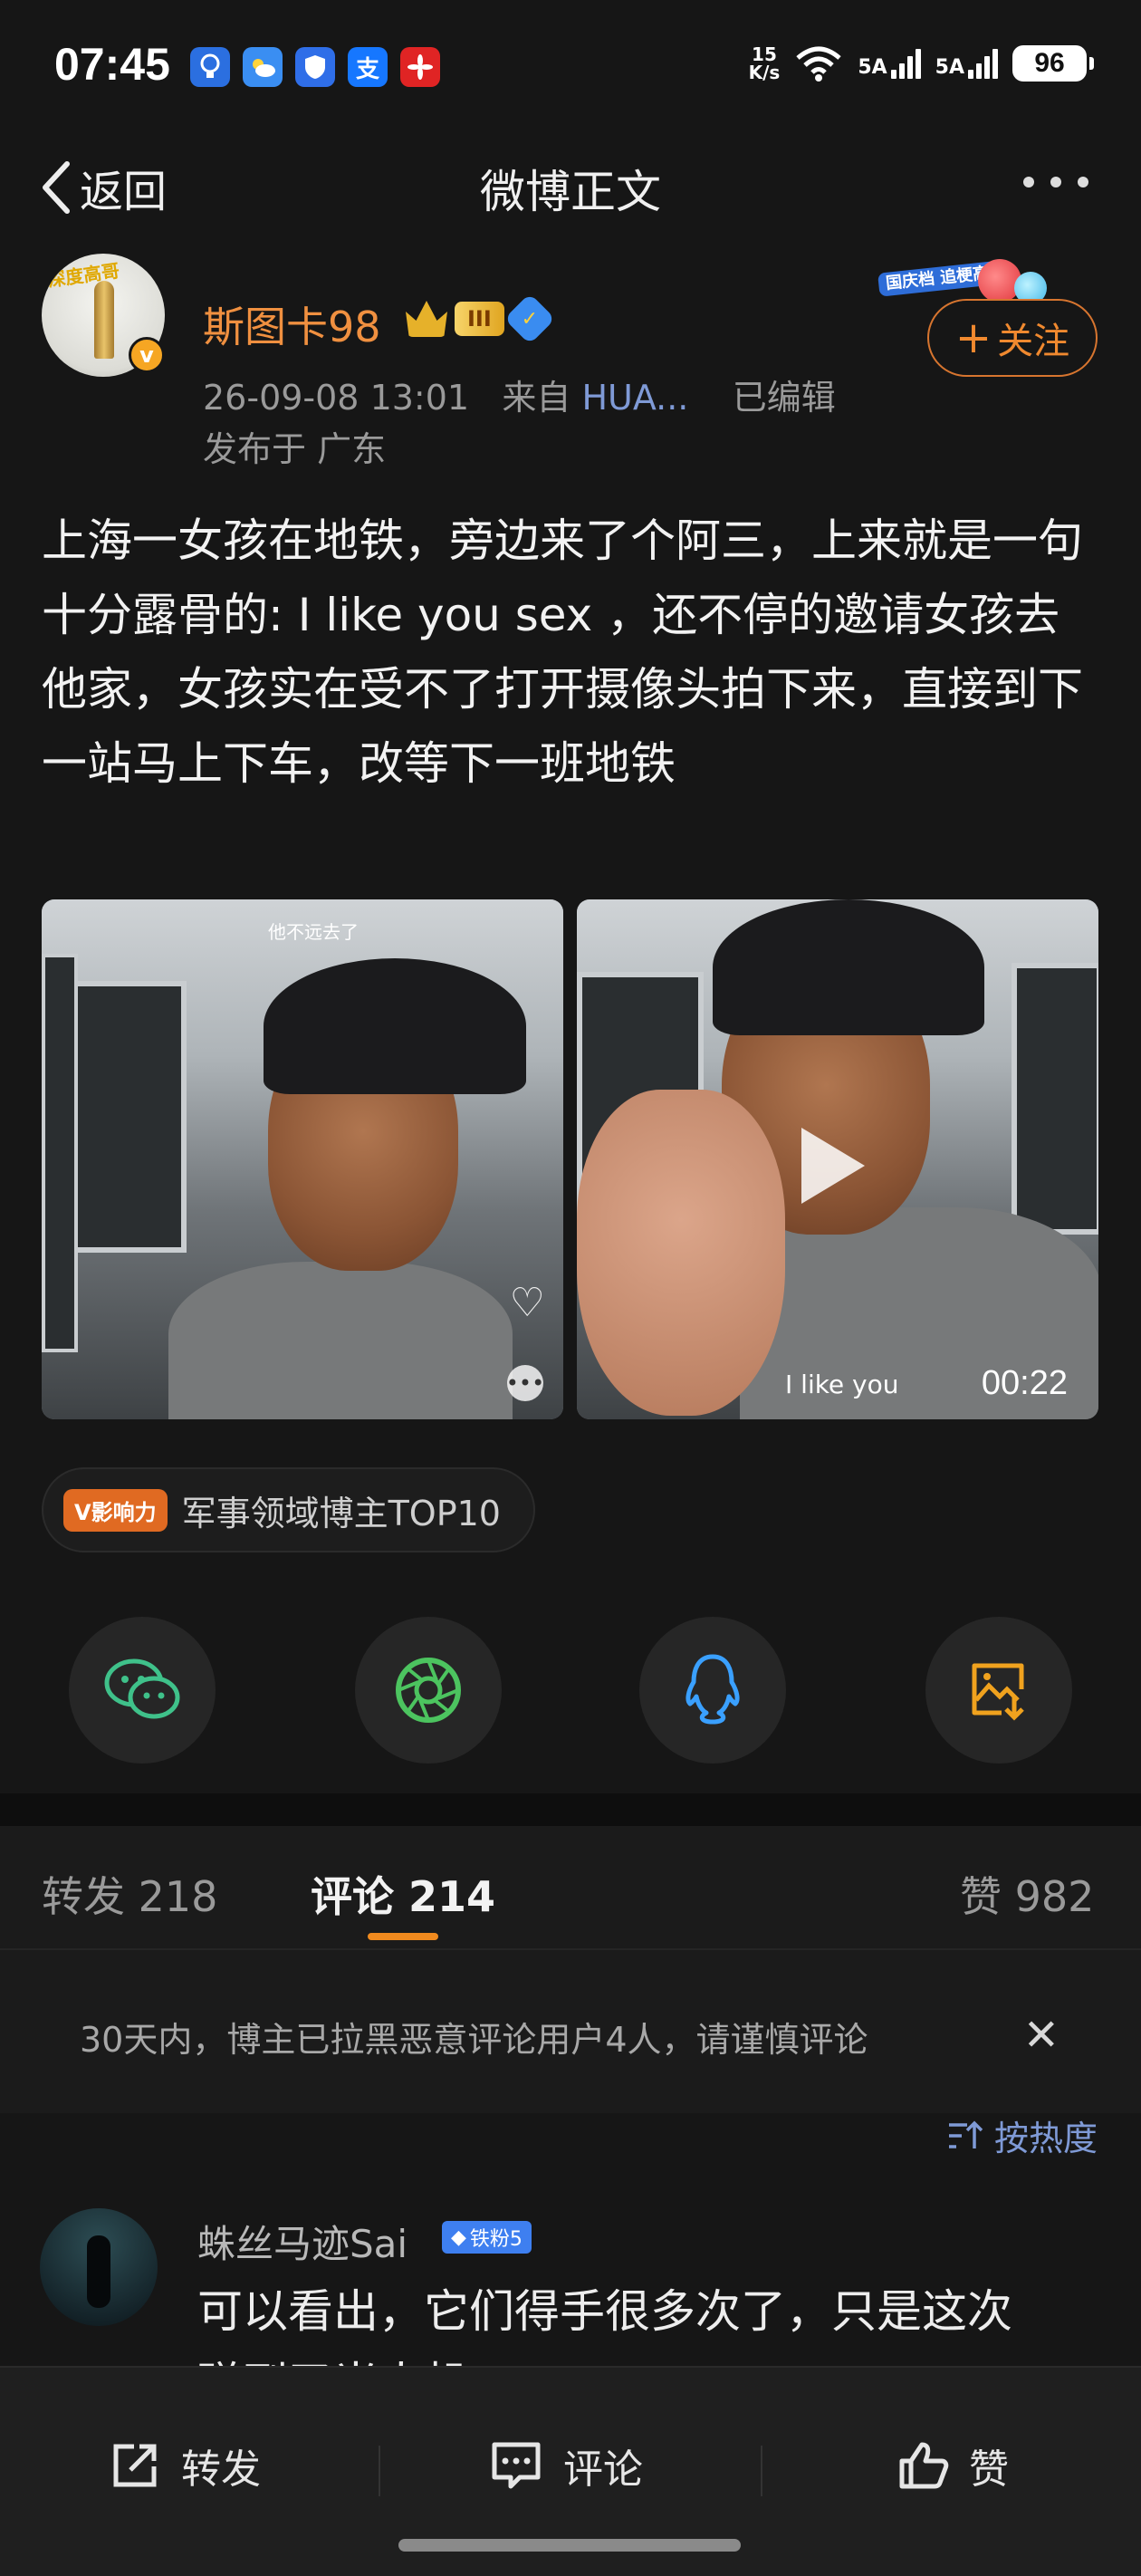 Image resolution: width=1141 pixels, height=2576 pixels. What do you see at coordinates (103, 315) in the screenshot?
I see `author-avatar: 深度高哥 v` at bounding box center [103, 315].